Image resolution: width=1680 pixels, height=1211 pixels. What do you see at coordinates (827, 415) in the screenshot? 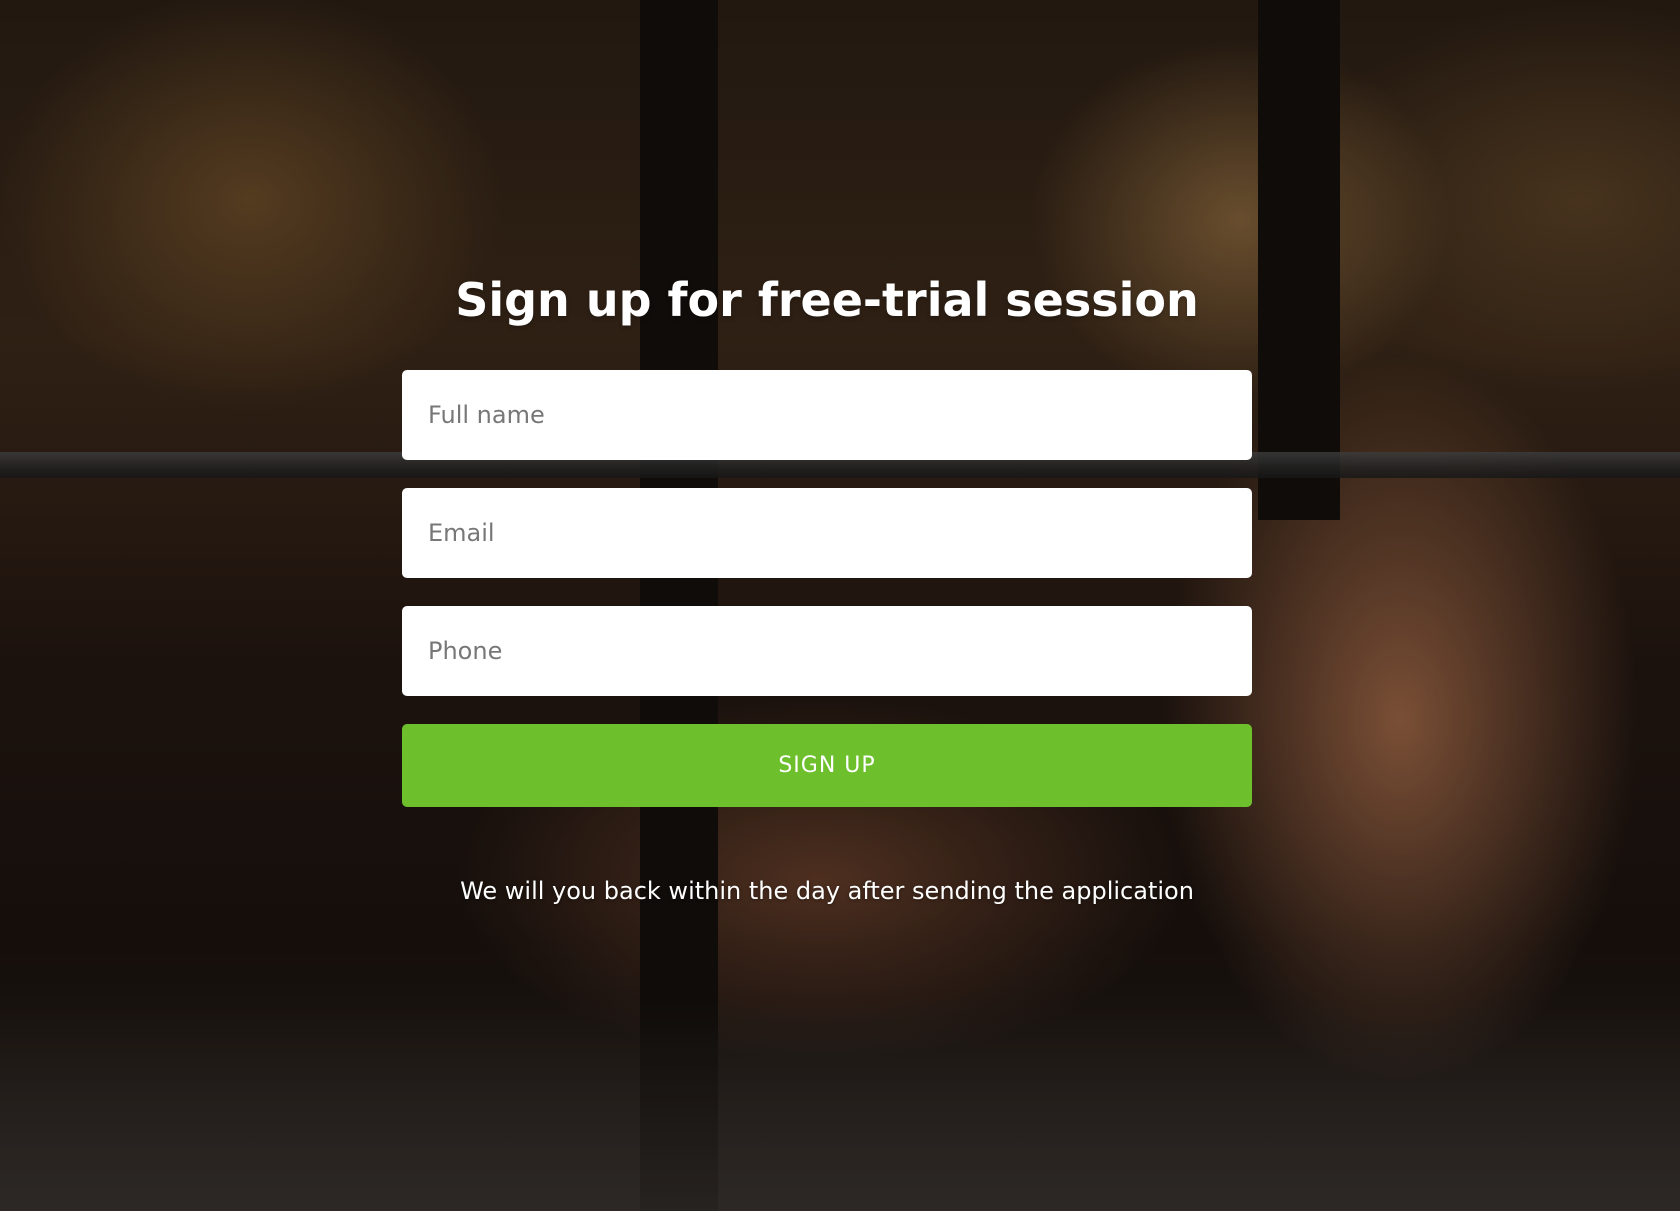
I see `full-name-input` at bounding box center [827, 415].